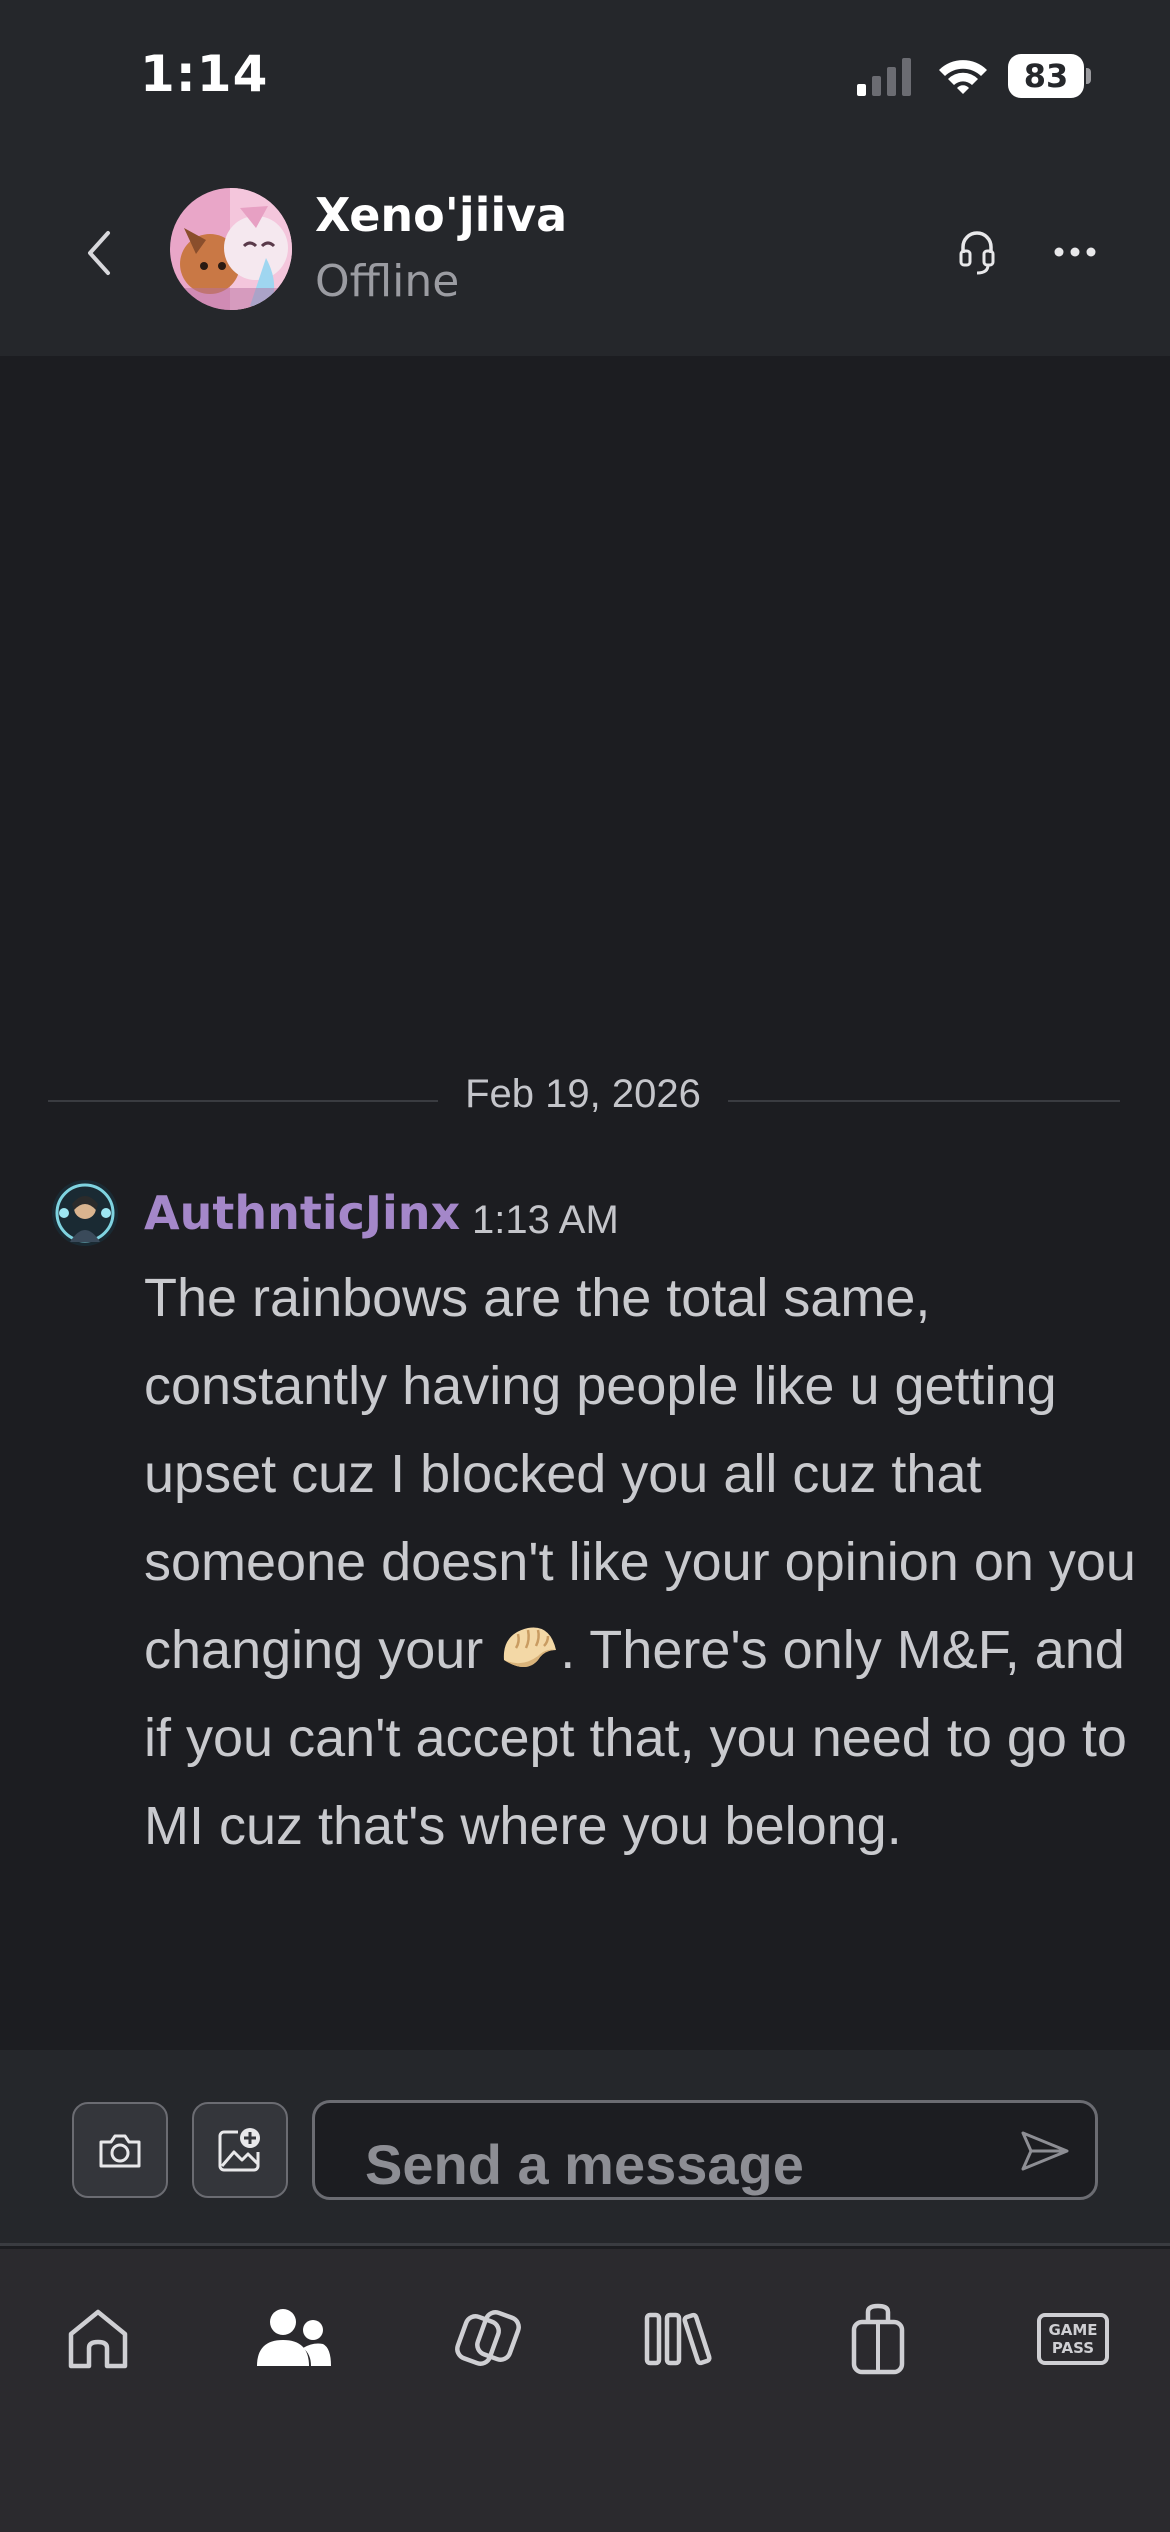 This screenshot has width=1170, height=2532. I want to click on tab-social, so click(488, 2339).